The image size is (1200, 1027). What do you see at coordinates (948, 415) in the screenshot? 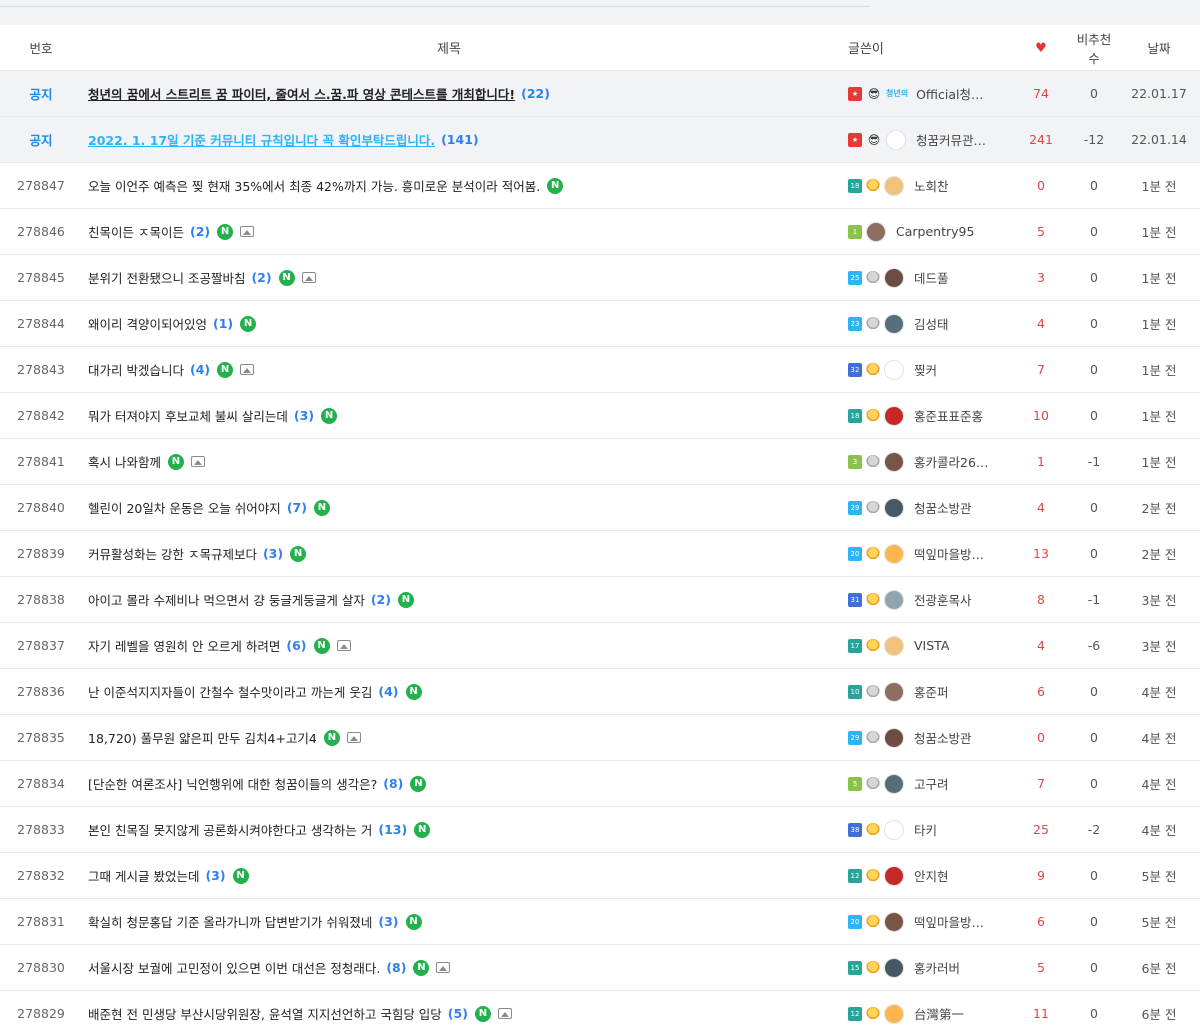
I see `author-name: 홍준표표준홍` at bounding box center [948, 415].